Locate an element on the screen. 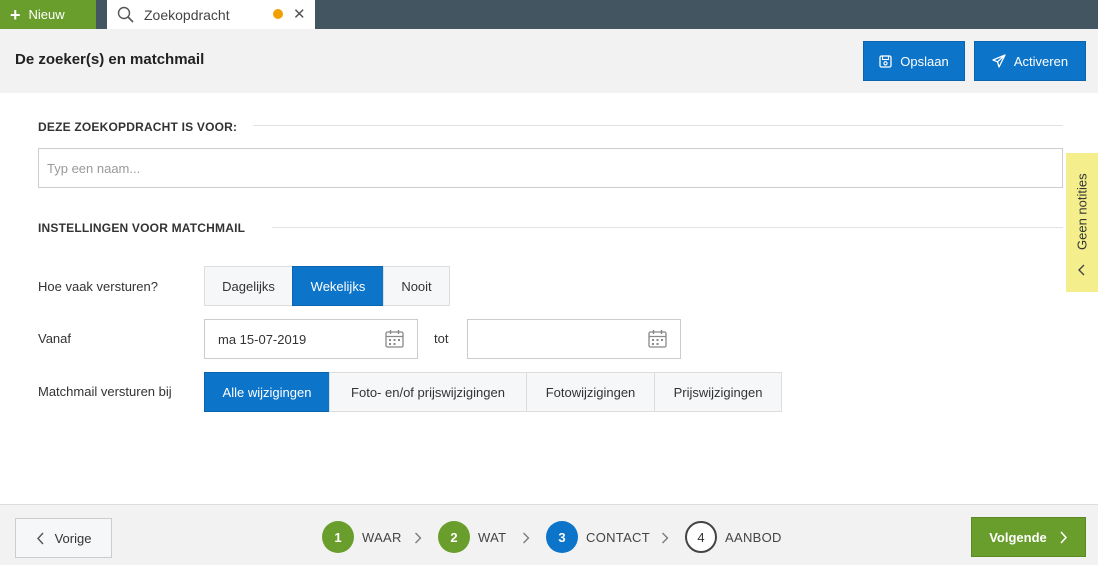 The width and height of the screenshot is (1098, 565). trigger-option-photo-price: Foto- en/of prijswijzigingen is located at coordinates (428, 392).